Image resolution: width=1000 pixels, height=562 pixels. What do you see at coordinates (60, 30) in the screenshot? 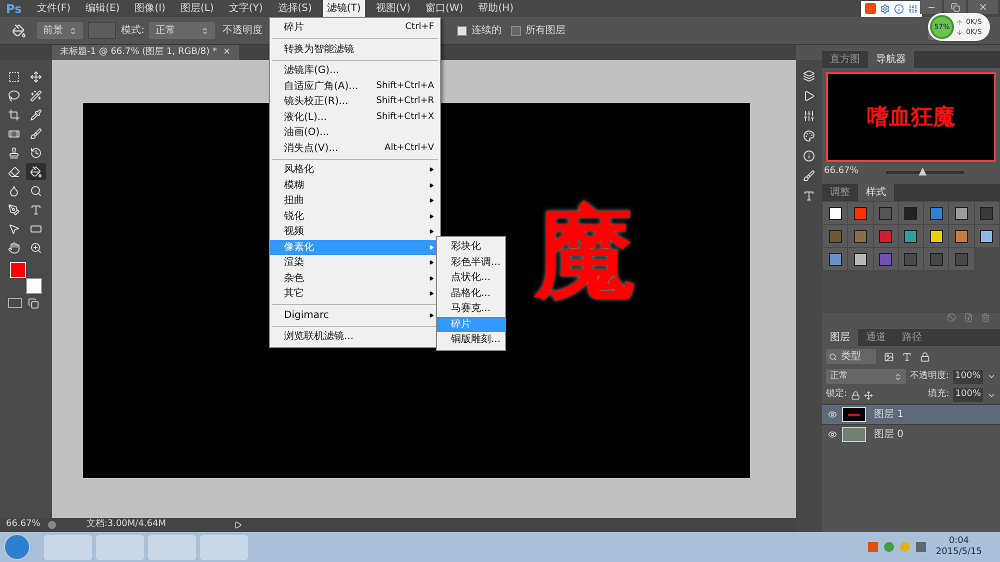
I see `fill-source-select: 前景` at bounding box center [60, 30].